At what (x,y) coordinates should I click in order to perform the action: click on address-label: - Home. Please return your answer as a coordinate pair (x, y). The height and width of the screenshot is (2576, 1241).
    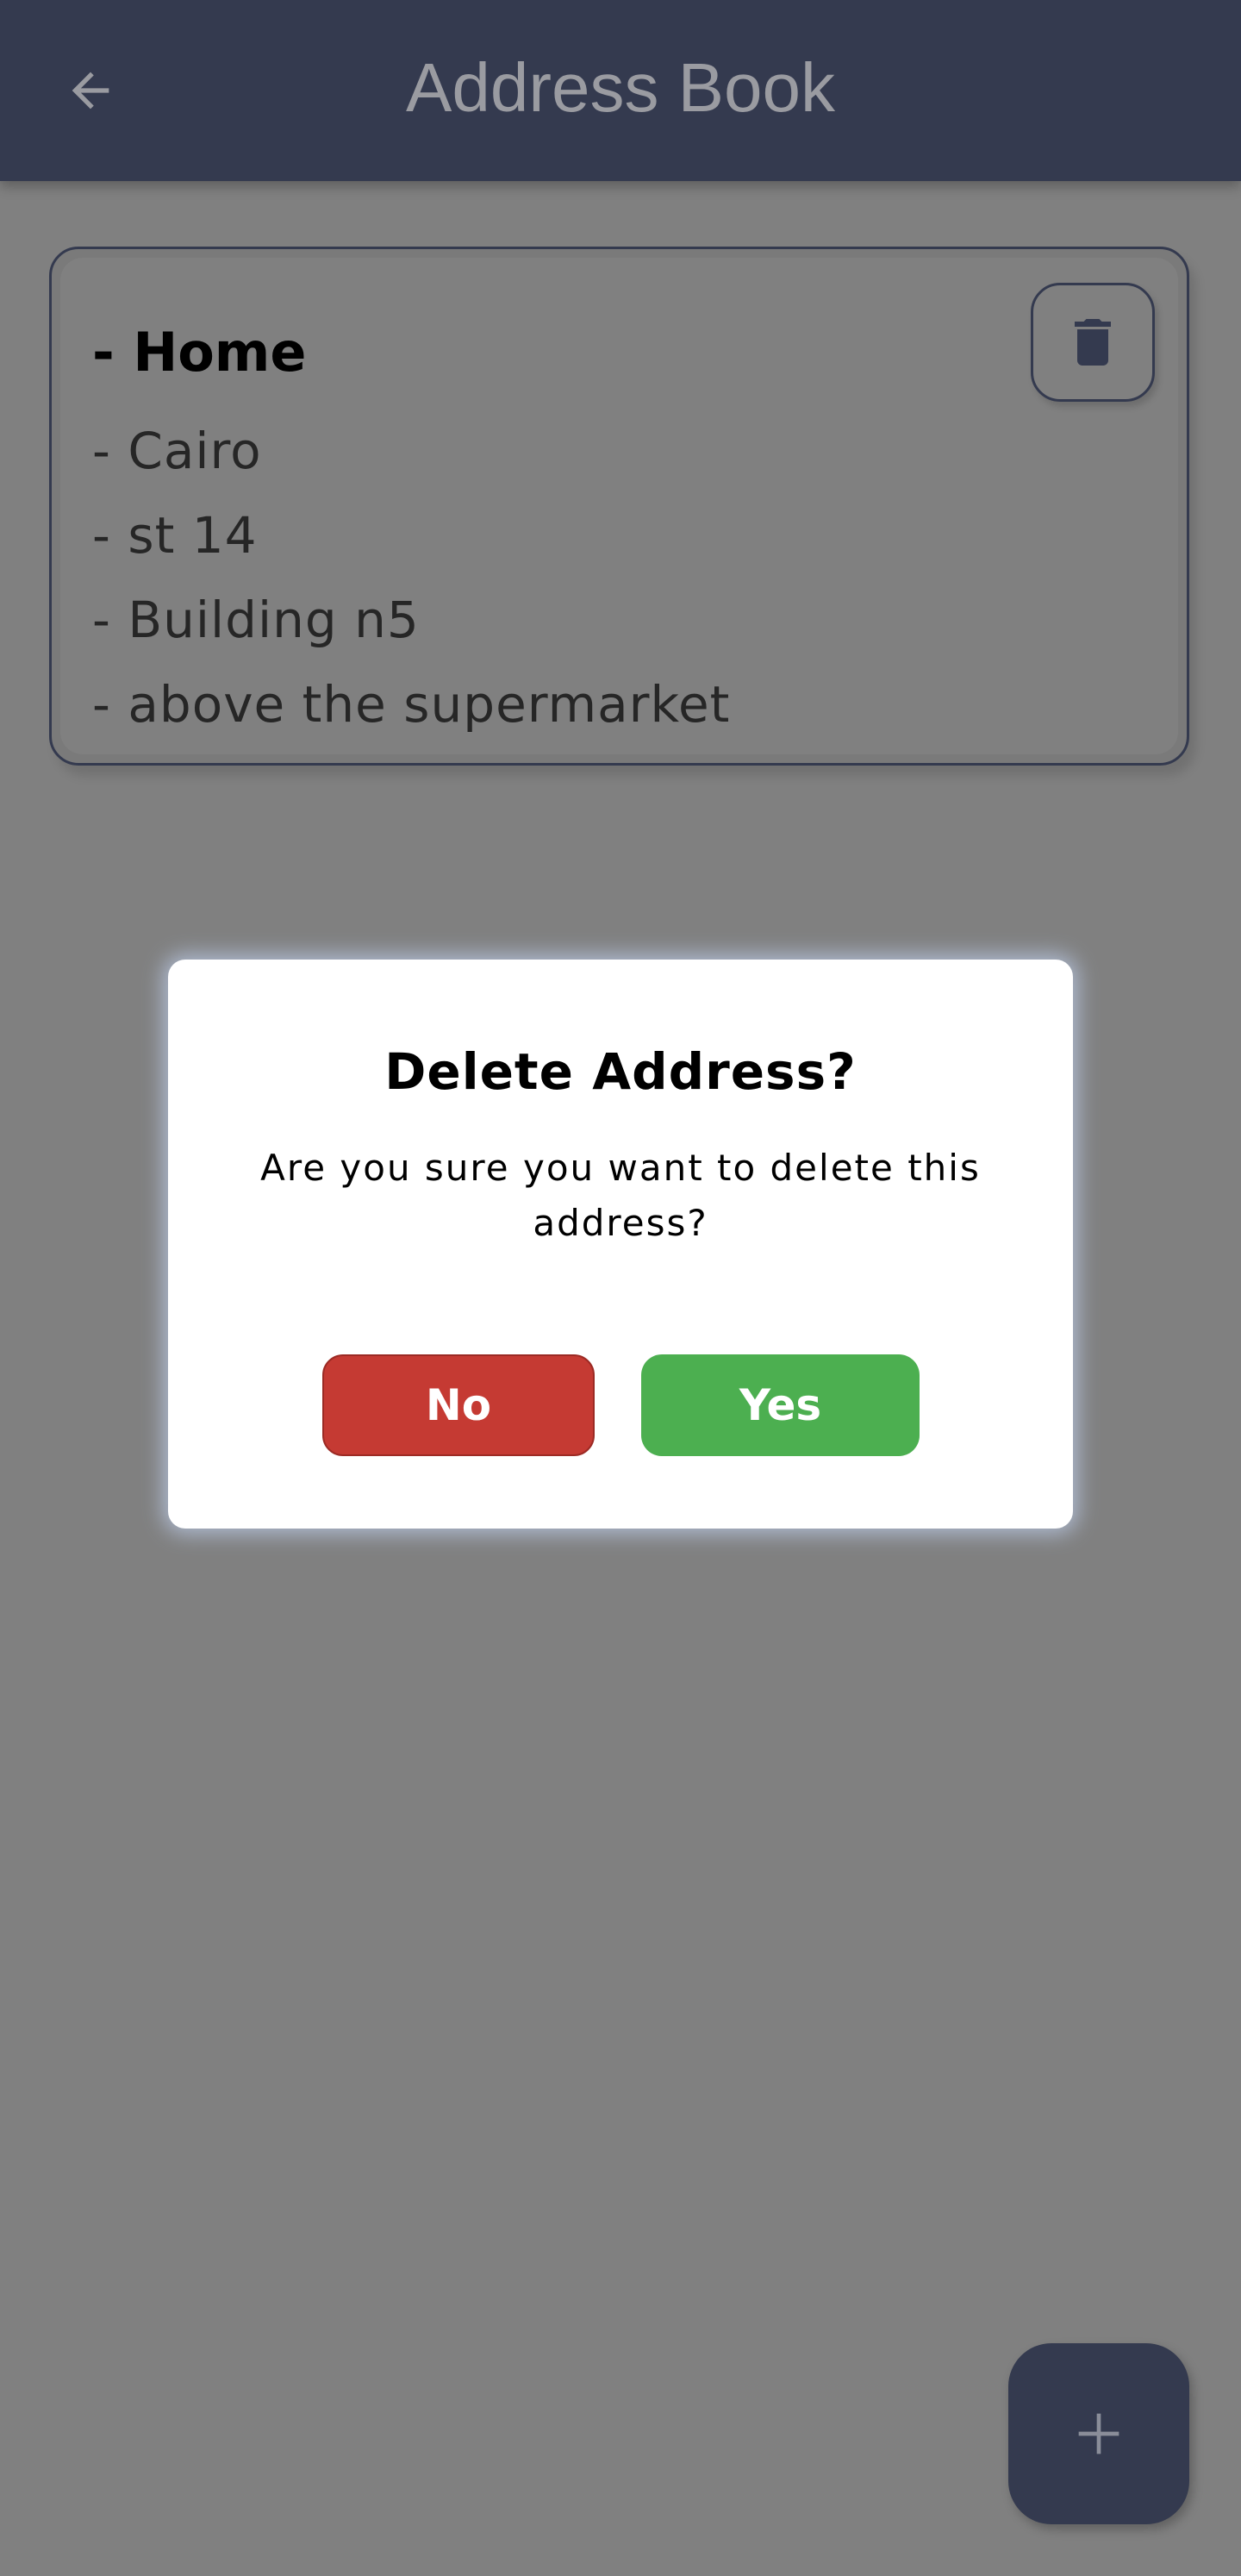
    Looking at the image, I should click on (199, 352).